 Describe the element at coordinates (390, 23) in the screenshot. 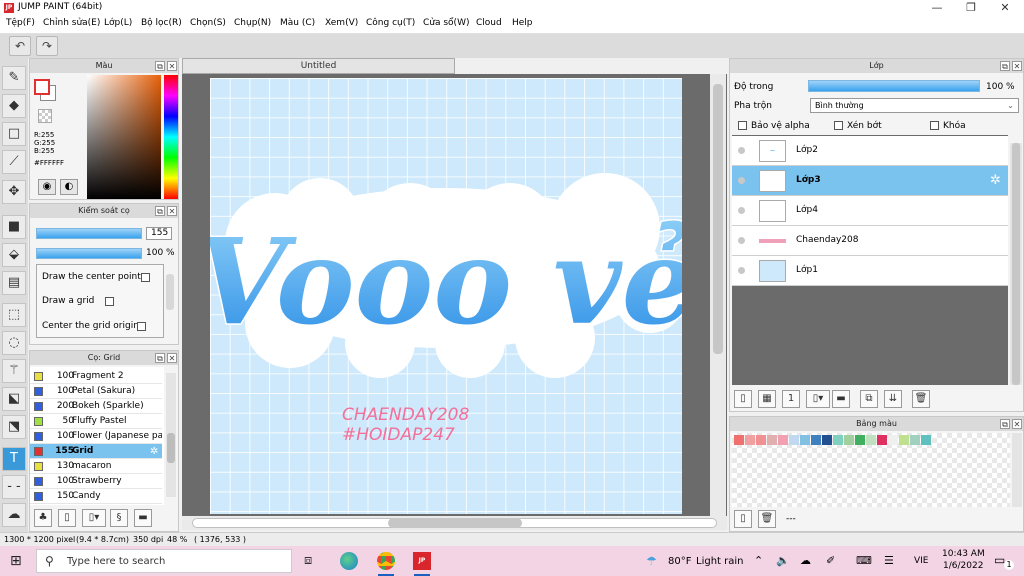

I see `menu-tools: Công cụ(T)` at that location.